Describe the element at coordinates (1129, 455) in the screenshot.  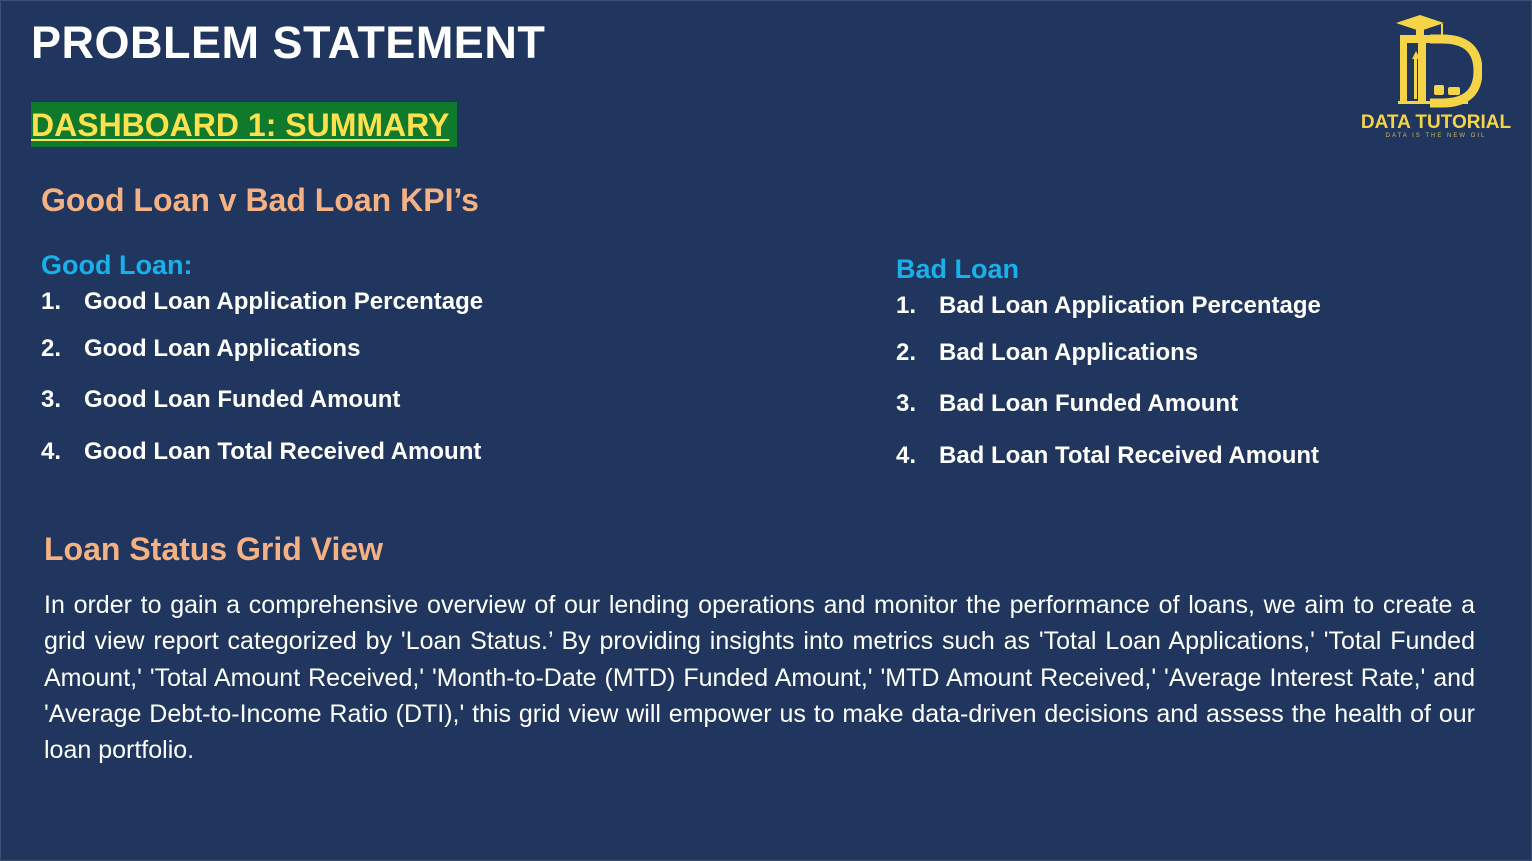
I see `kpi-label: Bad Loan Total Received Amount` at that location.